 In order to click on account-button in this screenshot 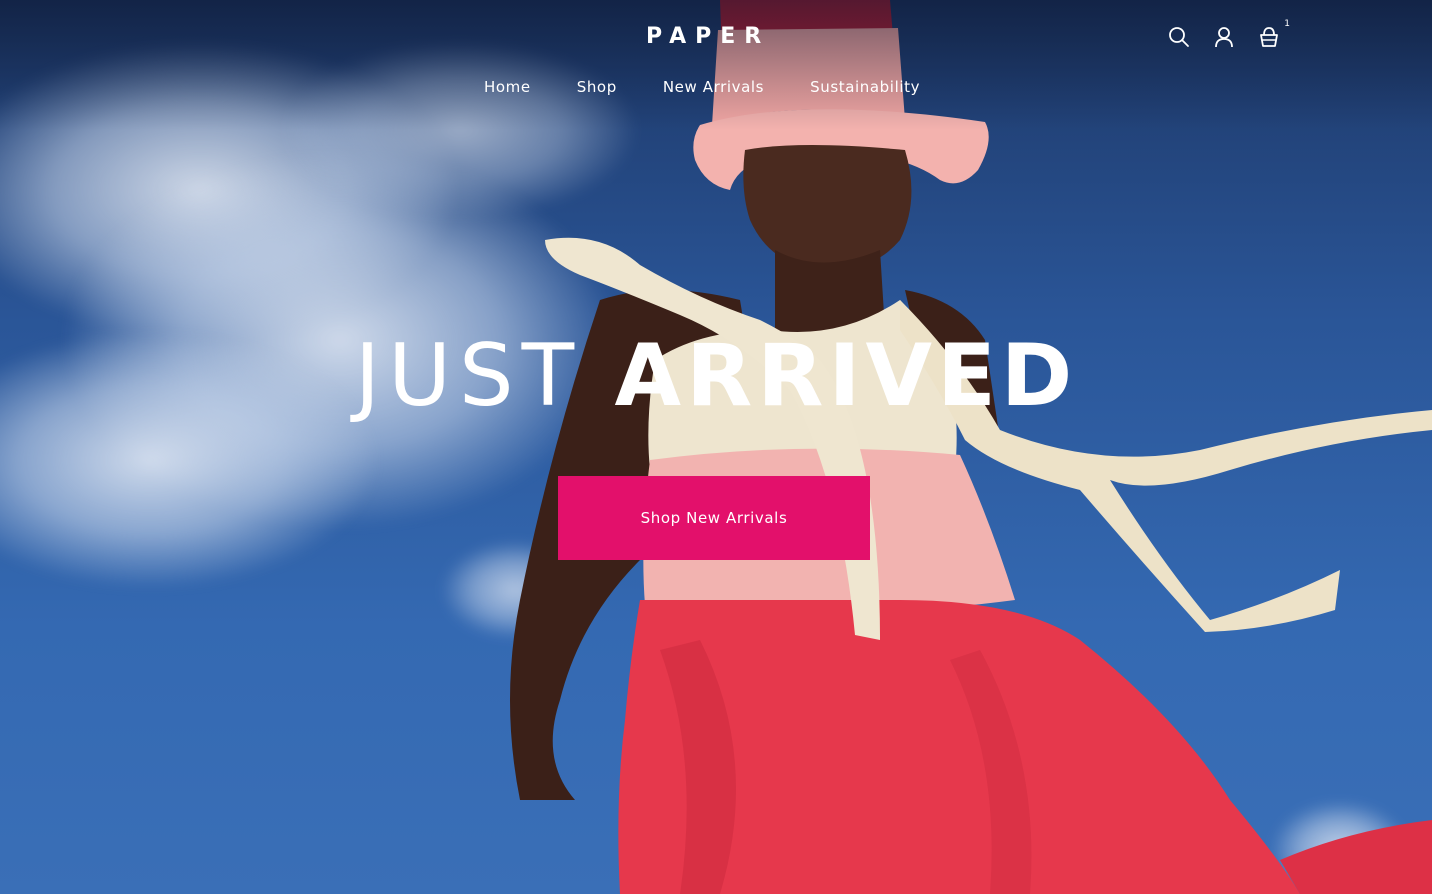, I will do `click(1224, 37)`.